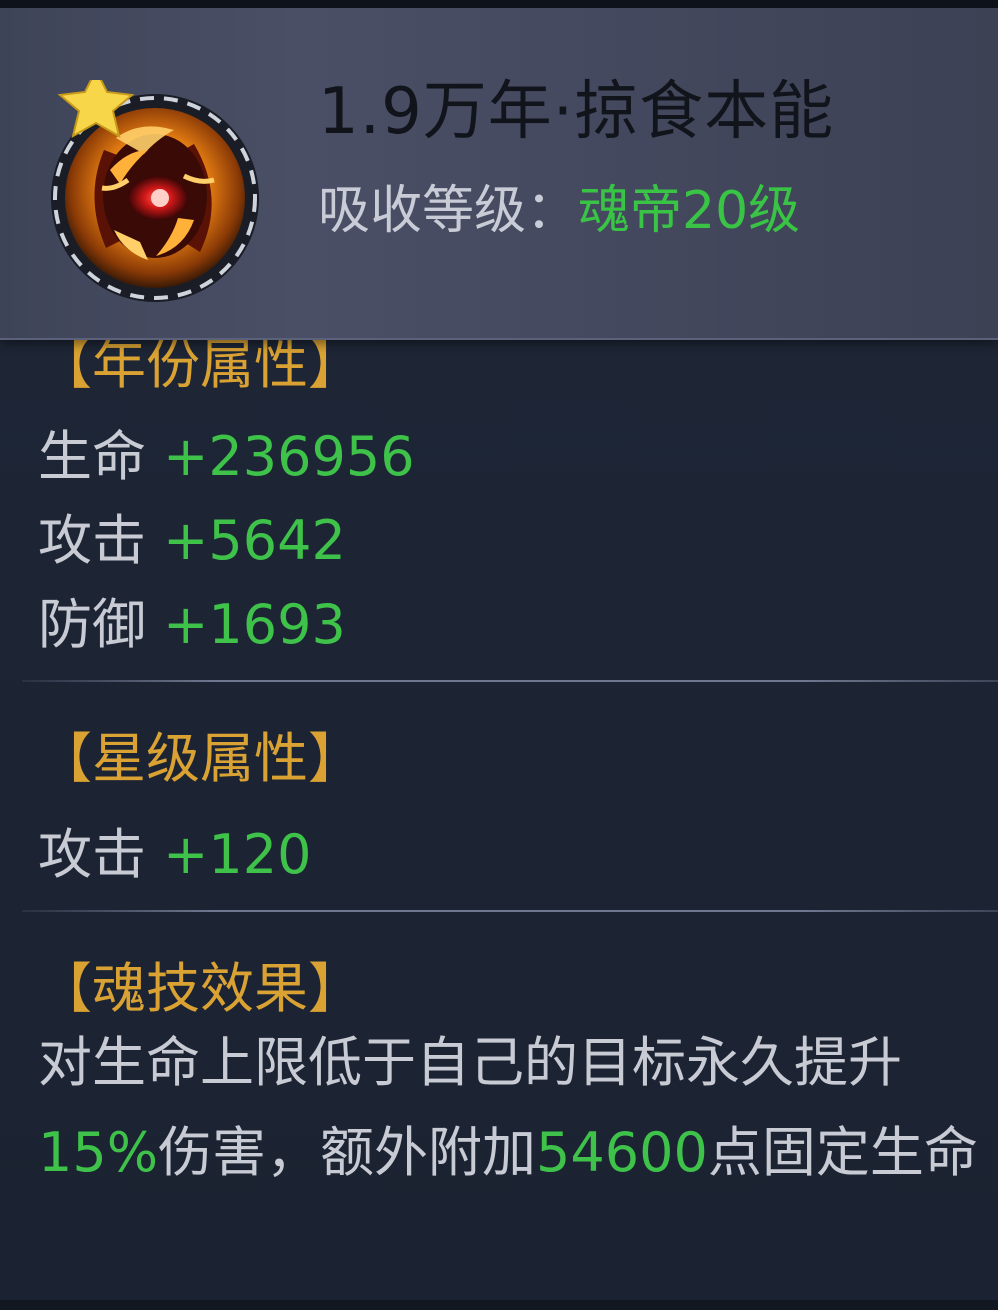 The height and width of the screenshot is (1310, 998). I want to click on section-title: 年份属性, so click(200, 364).